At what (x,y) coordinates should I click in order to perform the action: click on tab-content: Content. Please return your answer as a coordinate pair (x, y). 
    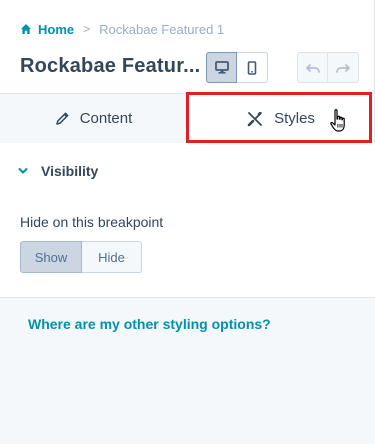
    Looking at the image, I should click on (93, 118).